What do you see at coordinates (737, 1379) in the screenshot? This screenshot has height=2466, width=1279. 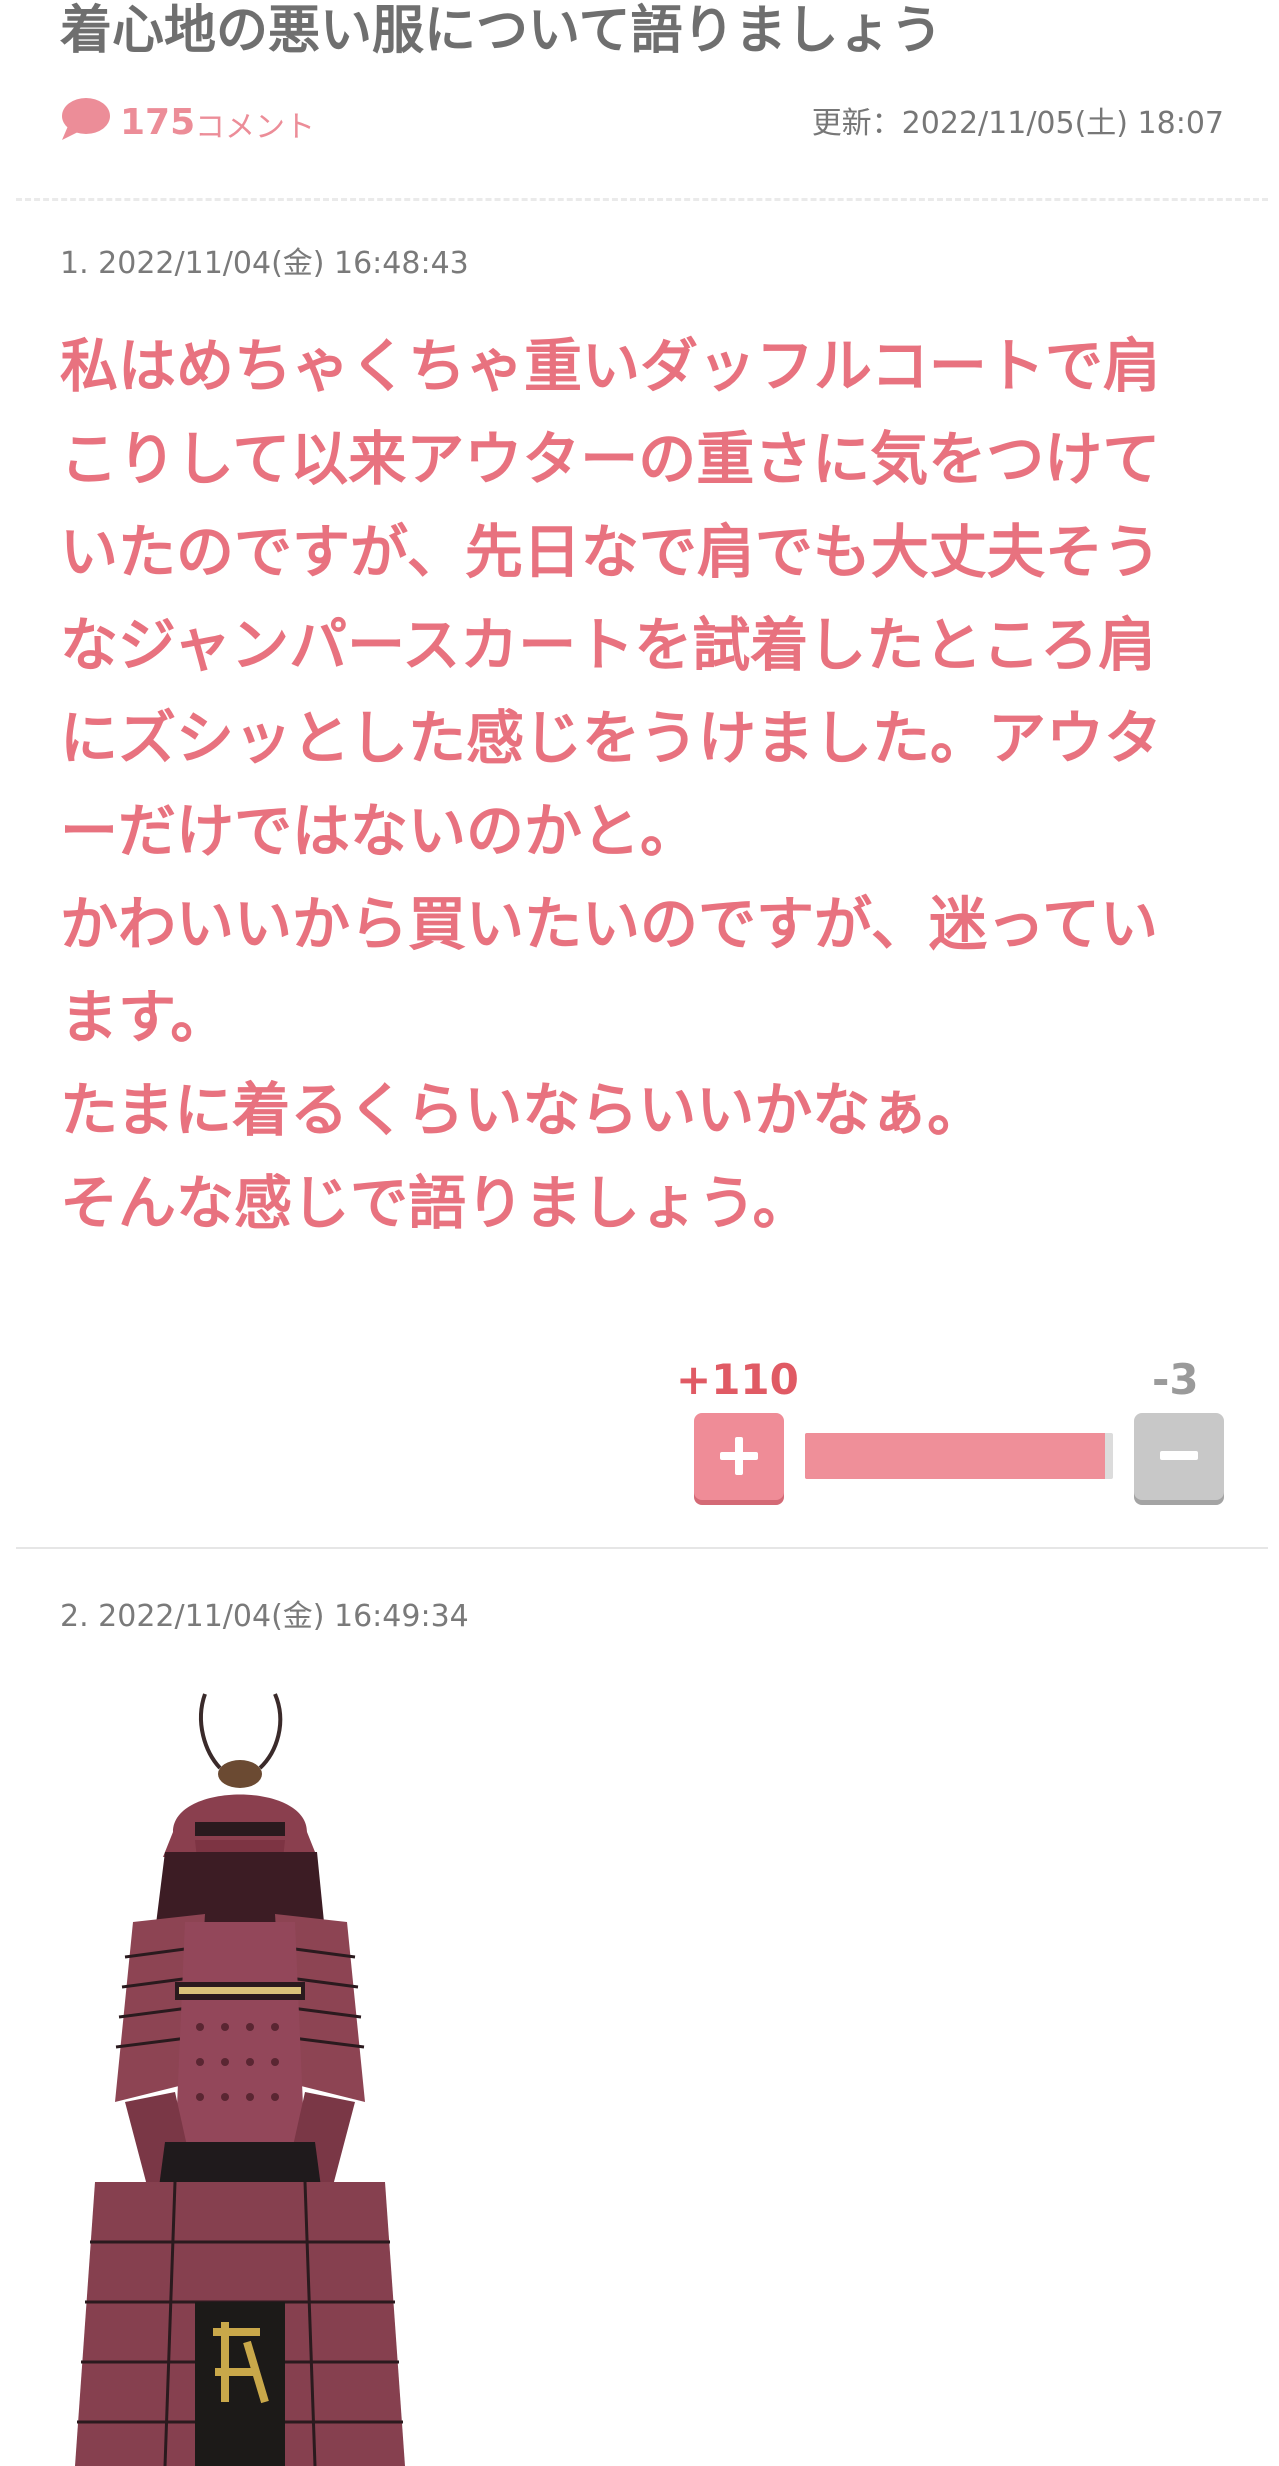 I see `plus-vote-count: +110` at bounding box center [737, 1379].